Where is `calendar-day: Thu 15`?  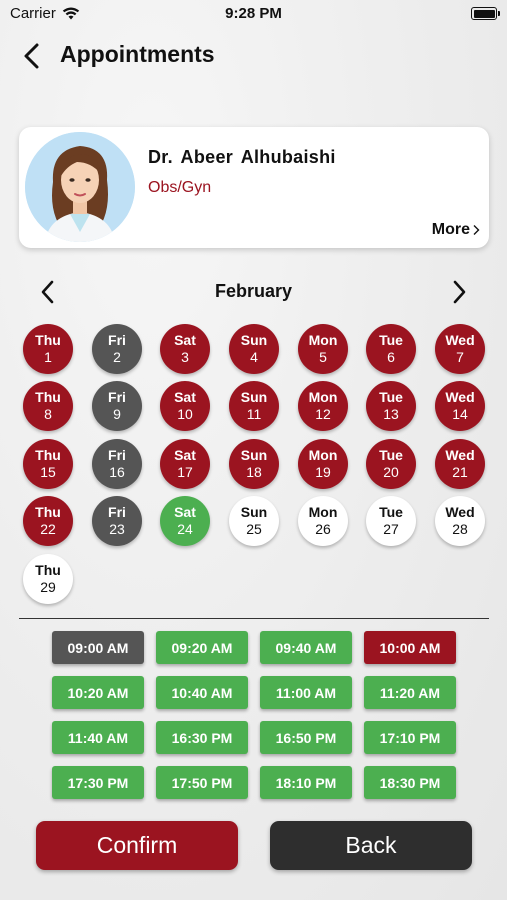
calendar-day: Thu 15 is located at coordinates (48, 464).